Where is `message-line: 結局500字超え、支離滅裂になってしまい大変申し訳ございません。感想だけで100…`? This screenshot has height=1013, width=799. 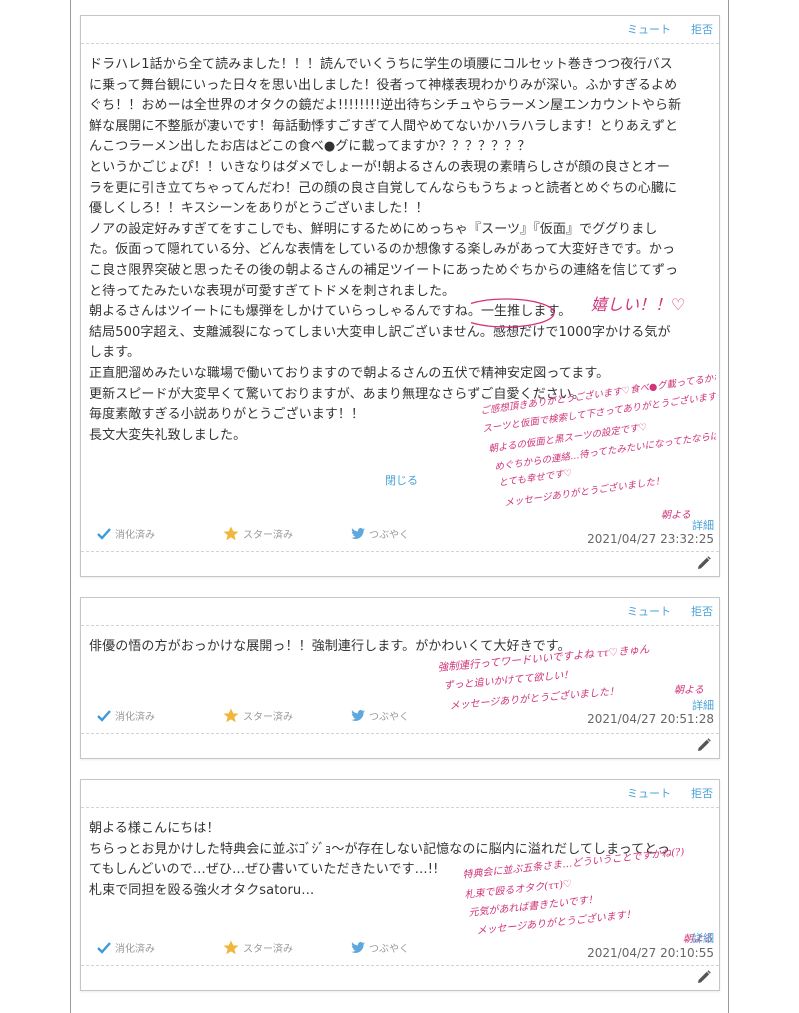
message-line: 結局500字超え、支離滅裂になってしまい大変申し訳ございません。感想だけで100… is located at coordinates (380, 332).